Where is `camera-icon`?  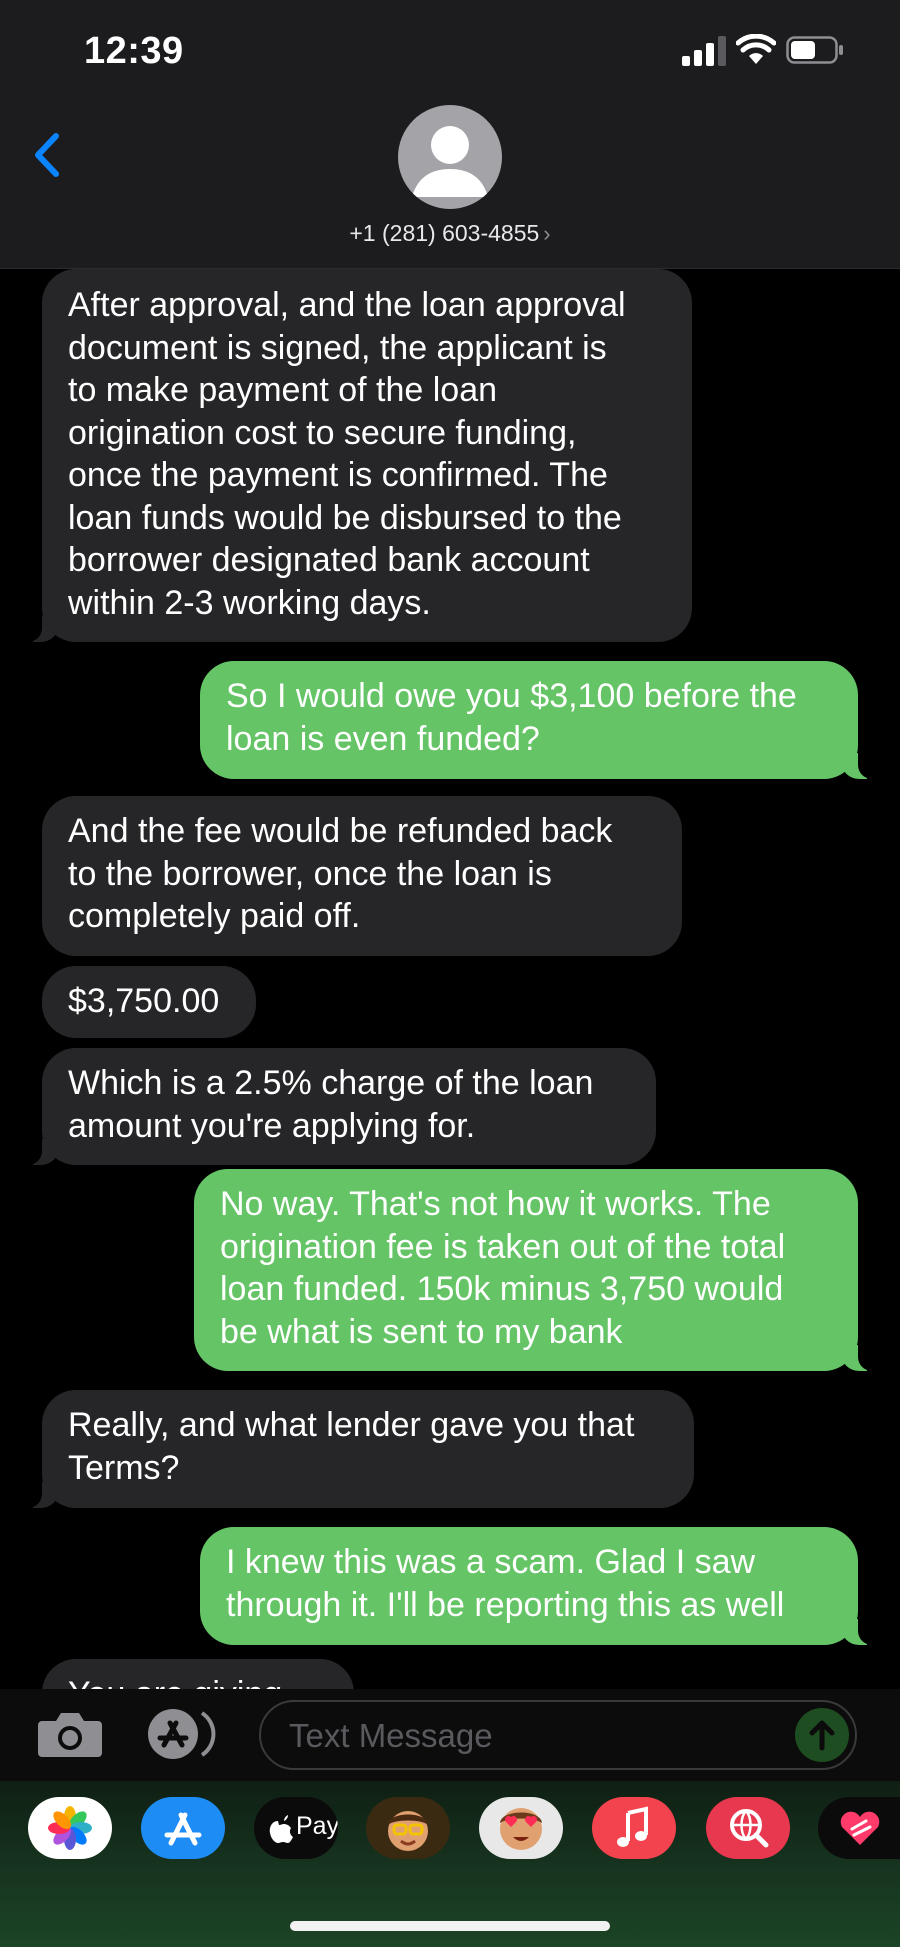
camera-icon is located at coordinates (70, 1734).